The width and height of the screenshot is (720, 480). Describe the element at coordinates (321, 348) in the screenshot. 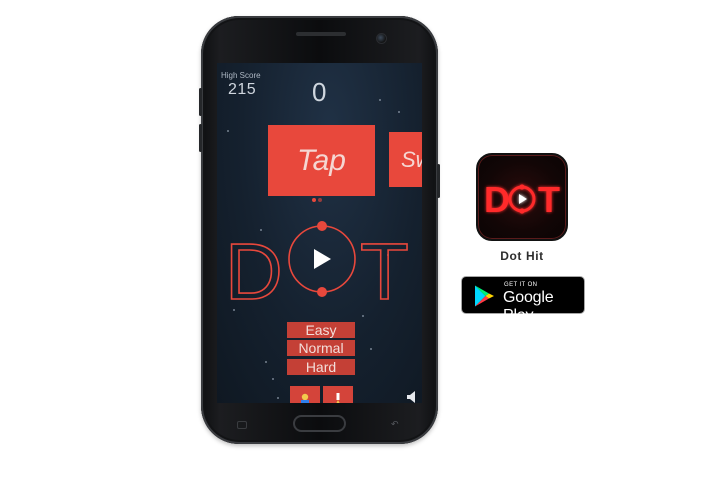

I see `difficulty-normal-button: Normal` at that location.